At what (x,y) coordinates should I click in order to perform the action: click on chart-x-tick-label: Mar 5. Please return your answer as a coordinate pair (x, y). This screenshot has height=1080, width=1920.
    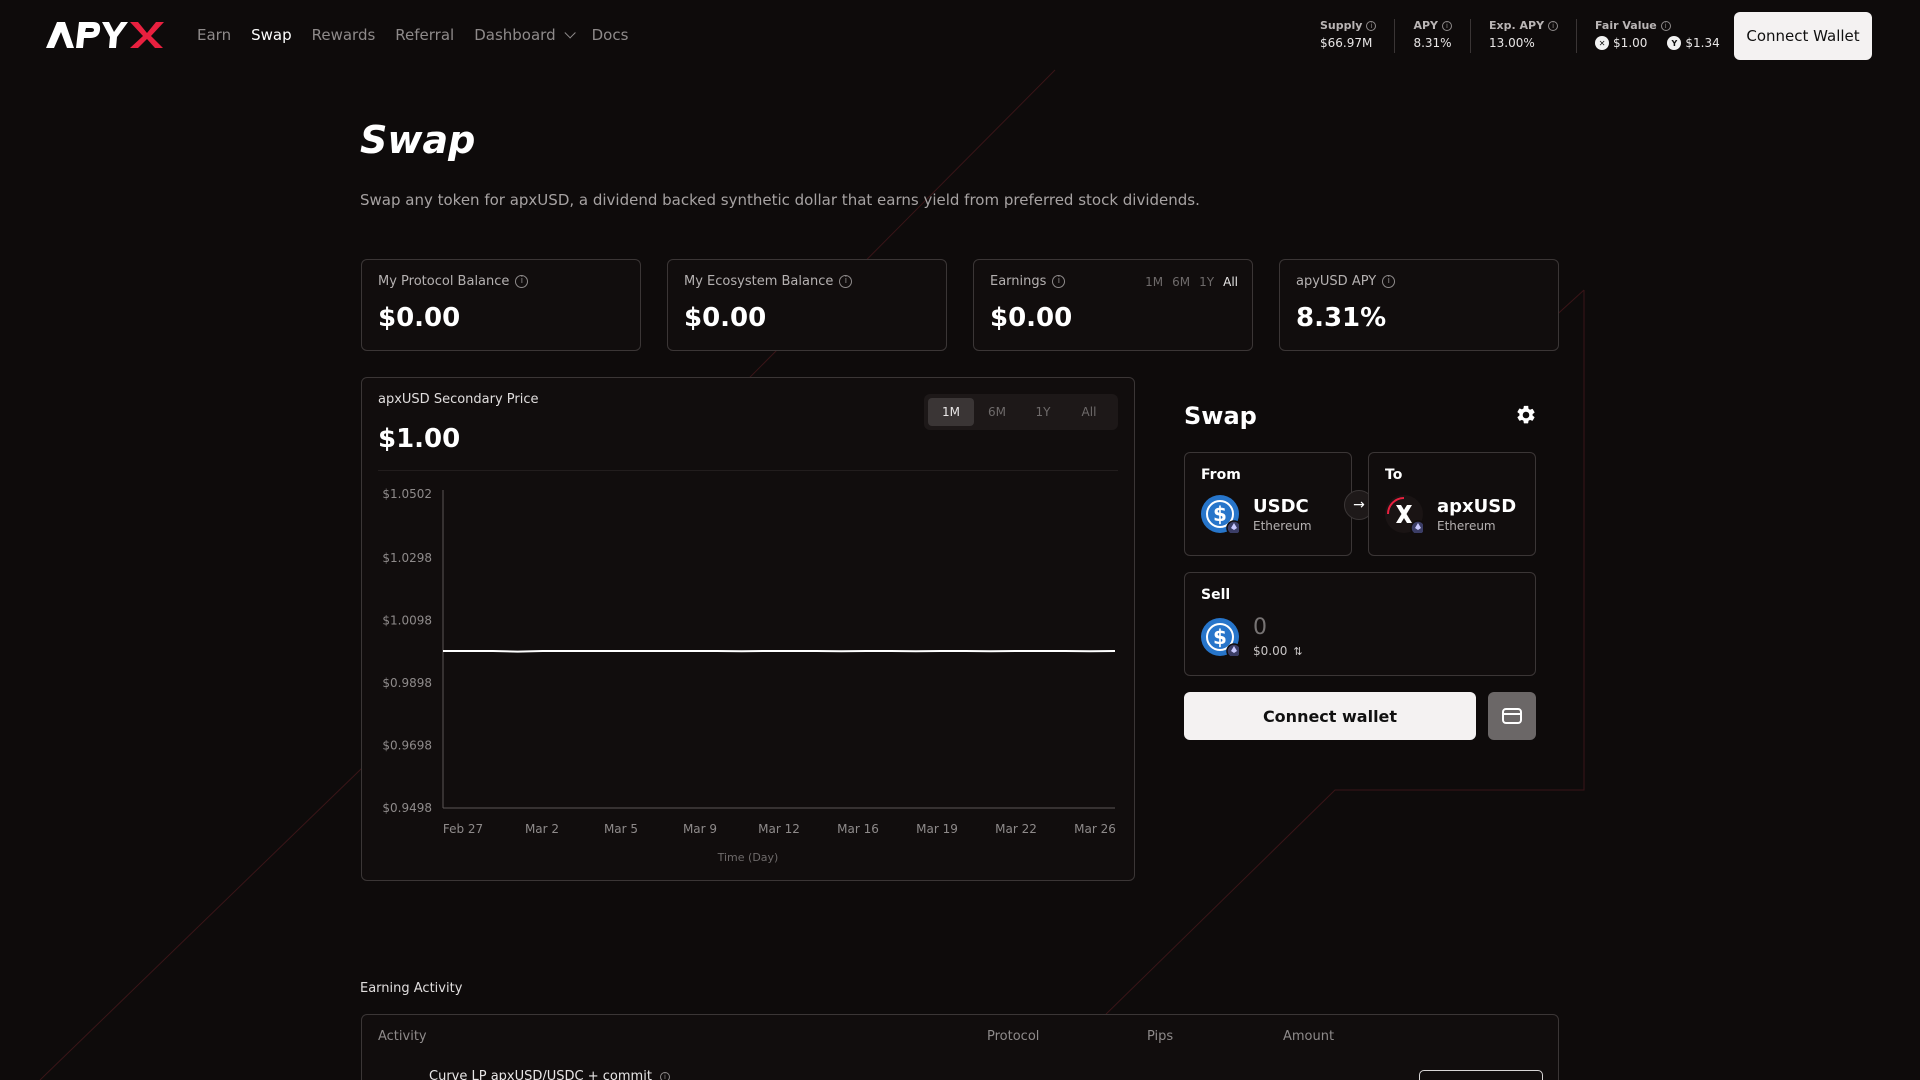
    Looking at the image, I should click on (621, 829).